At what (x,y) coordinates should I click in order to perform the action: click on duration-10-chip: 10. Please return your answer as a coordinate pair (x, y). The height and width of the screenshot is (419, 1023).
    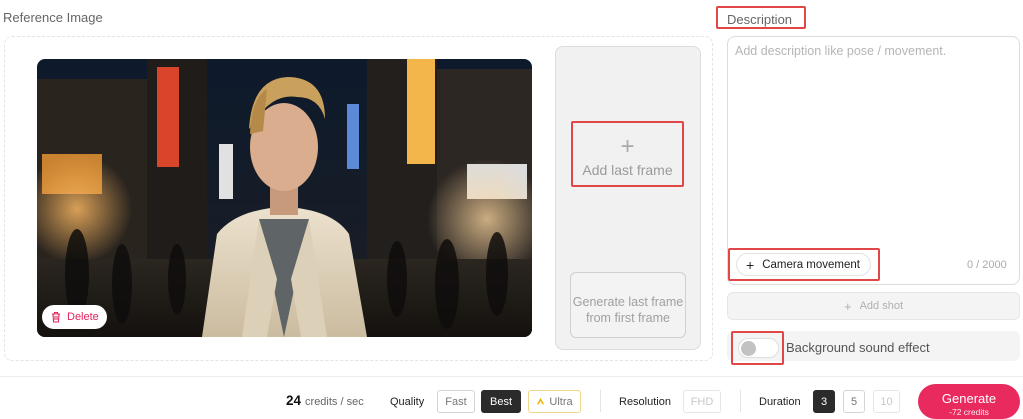
    Looking at the image, I should click on (886, 401).